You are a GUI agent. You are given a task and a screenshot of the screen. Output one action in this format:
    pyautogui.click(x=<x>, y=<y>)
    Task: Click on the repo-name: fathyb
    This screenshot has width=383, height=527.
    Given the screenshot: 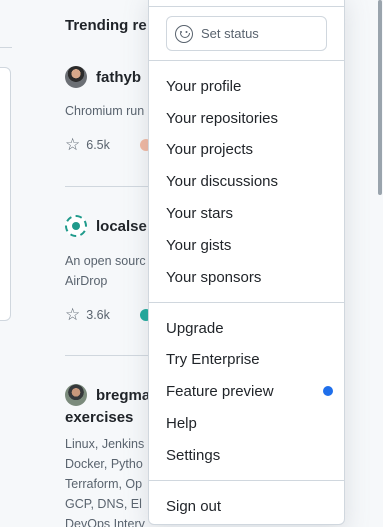 What is the action you would take?
    pyautogui.click(x=118, y=77)
    